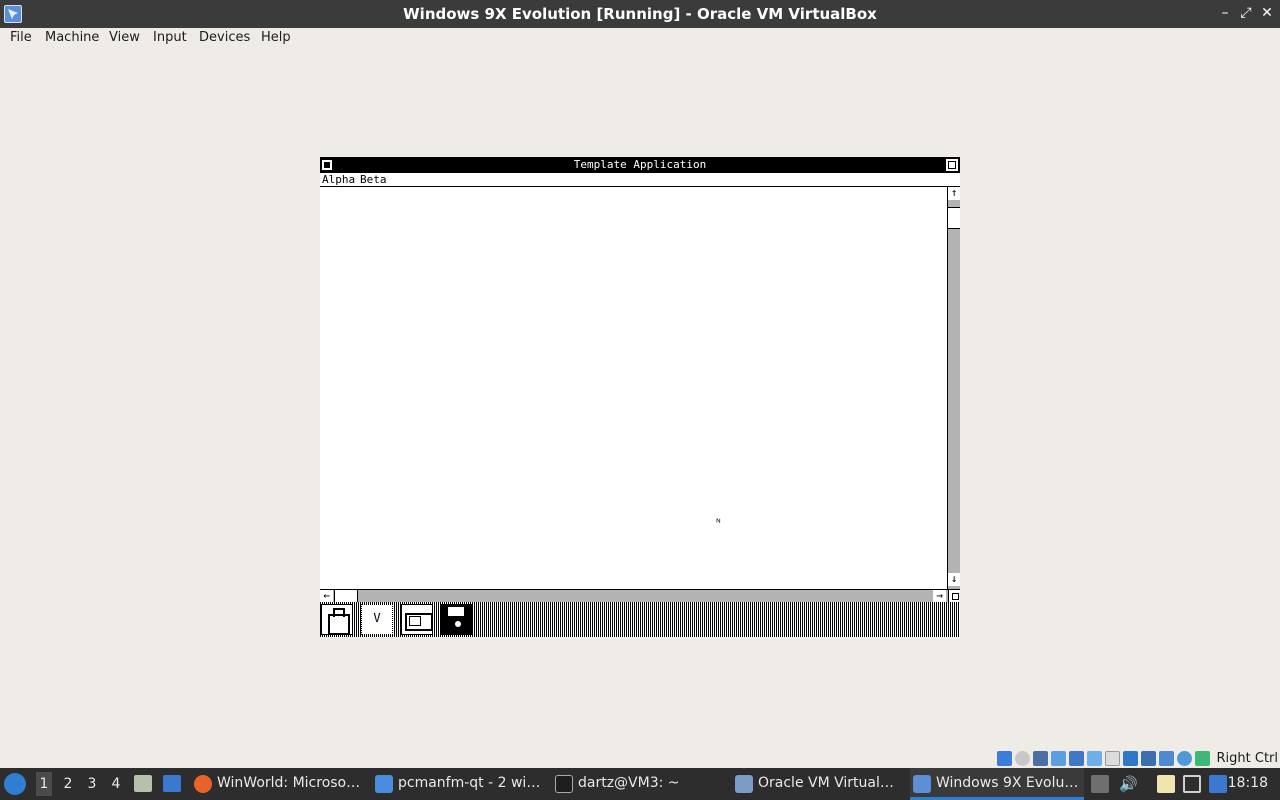  What do you see at coordinates (170, 37) in the screenshot?
I see `menu-input: Input` at bounding box center [170, 37].